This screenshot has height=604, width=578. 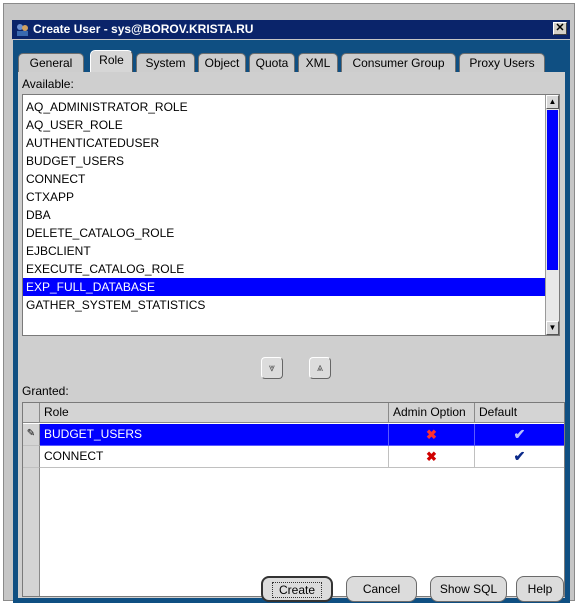 I want to click on column-header-admin-option: Admin Option, so click(x=432, y=413).